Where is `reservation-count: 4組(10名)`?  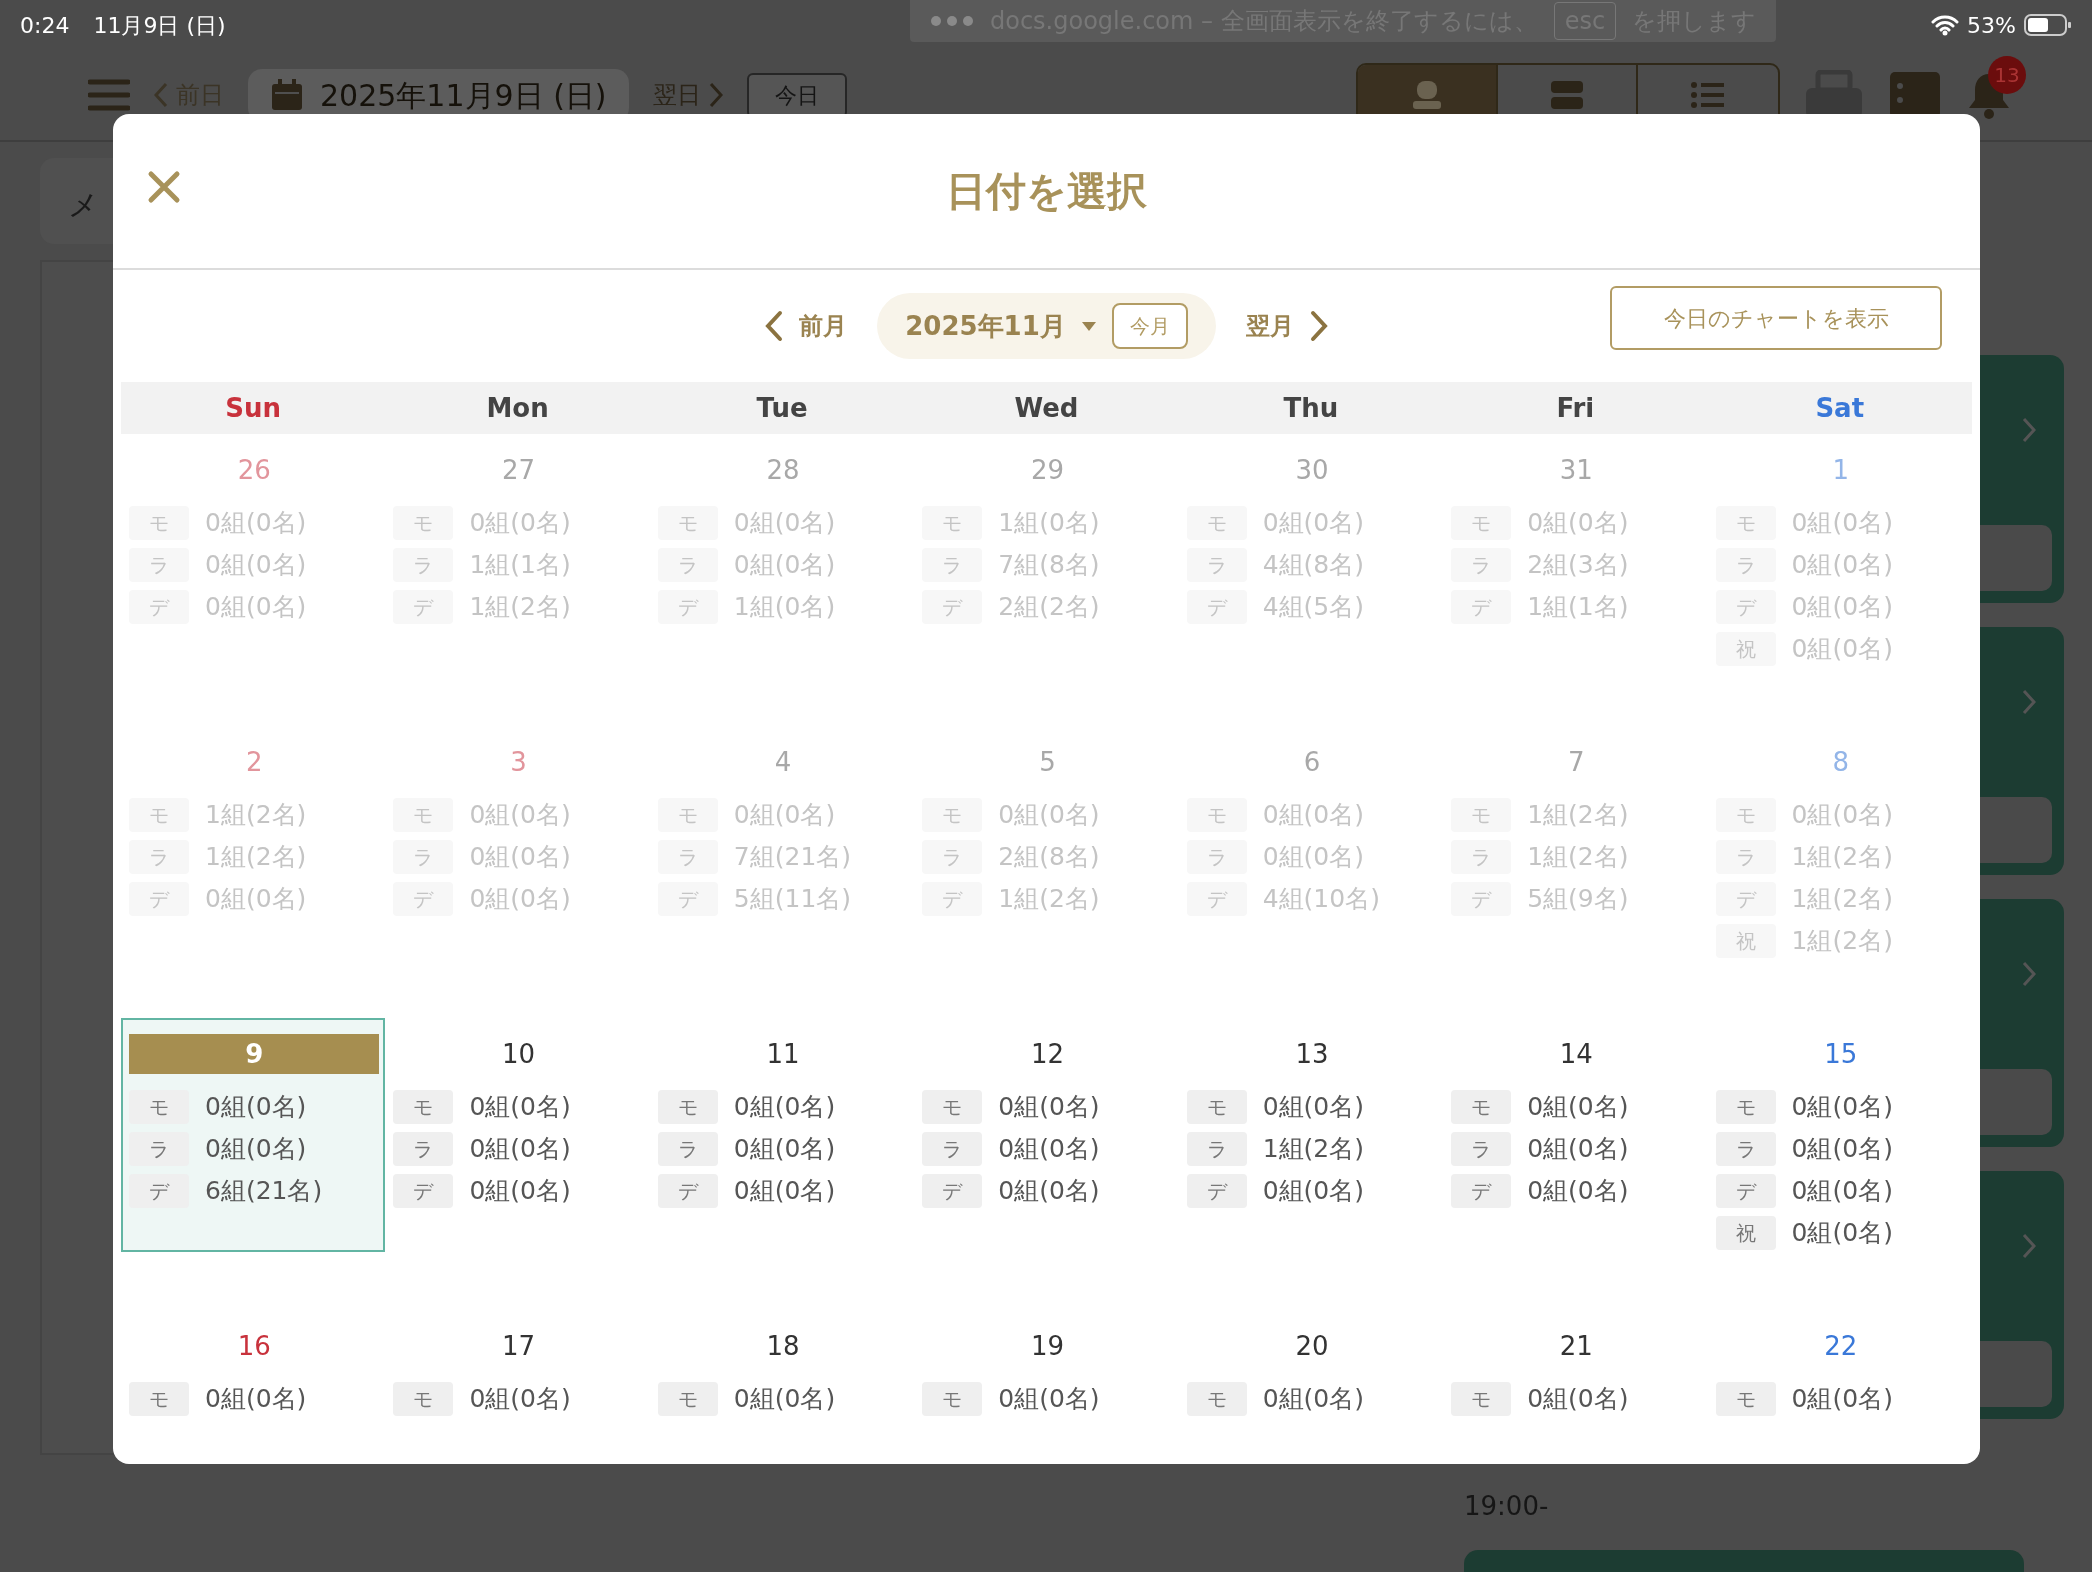 reservation-count: 4組(10名) is located at coordinates (1321, 899).